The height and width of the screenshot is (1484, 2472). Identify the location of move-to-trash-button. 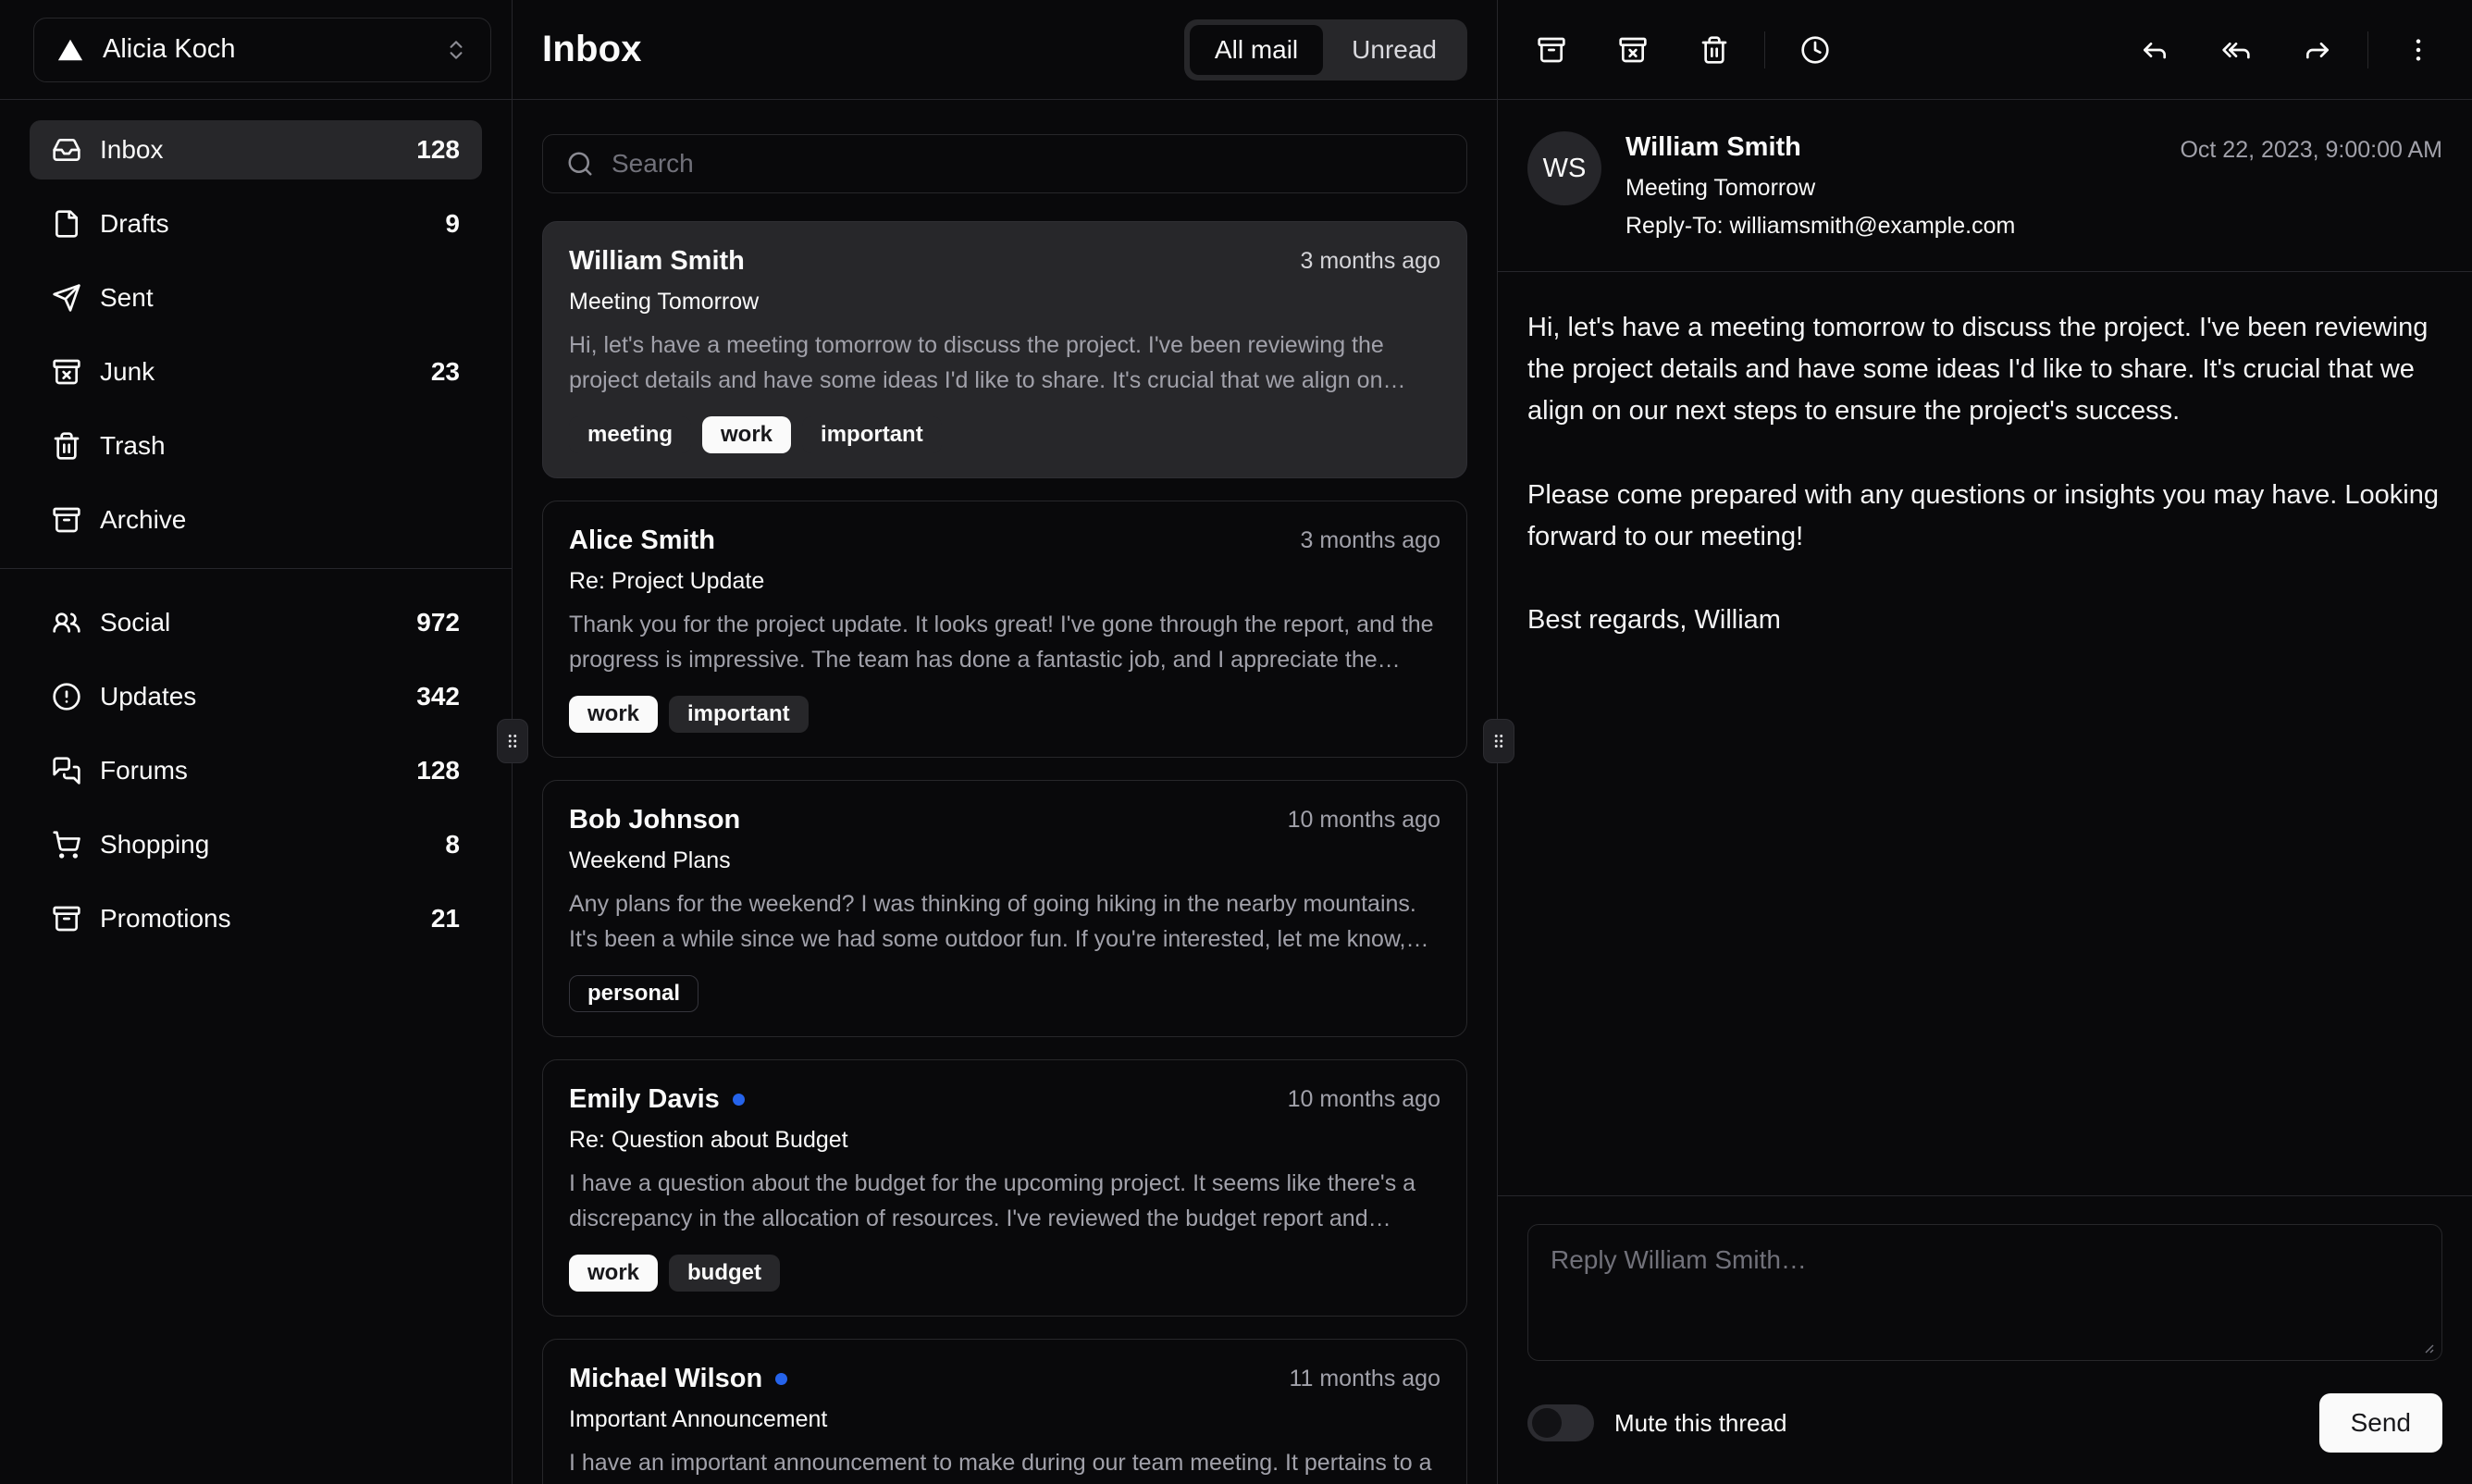
(1715, 50).